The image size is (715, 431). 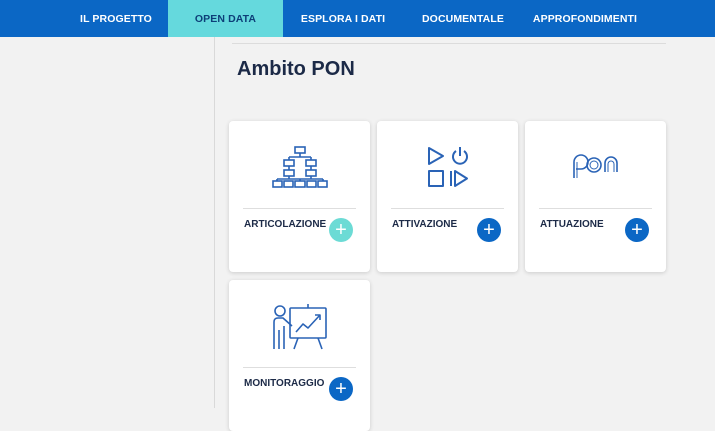 I want to click on nav-item-esplora-i-dati: ESPLORA I DATI, so click(x=343, y=18).